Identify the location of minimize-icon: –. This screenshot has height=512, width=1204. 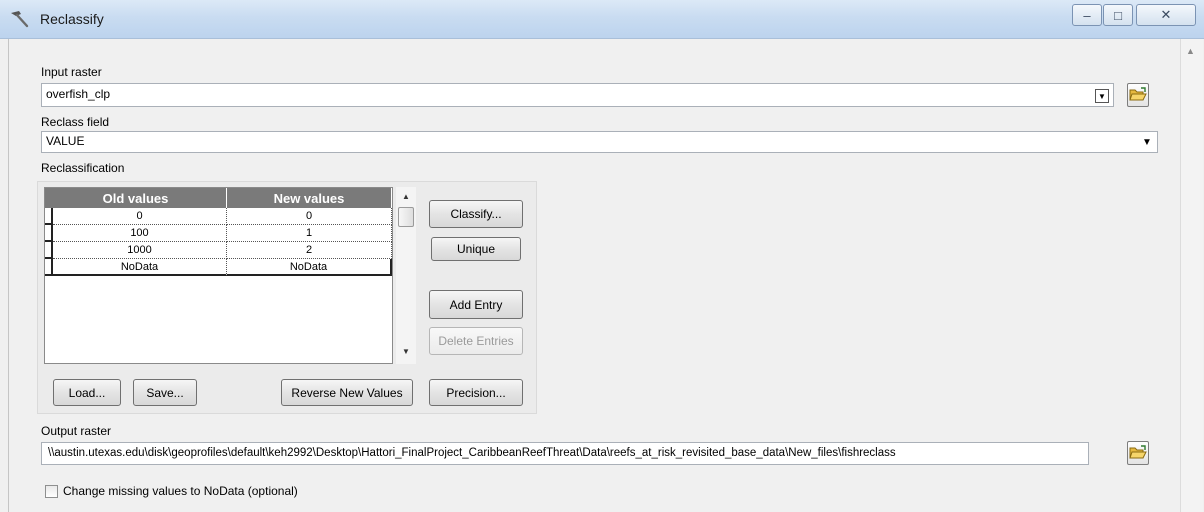
(1087, 15).